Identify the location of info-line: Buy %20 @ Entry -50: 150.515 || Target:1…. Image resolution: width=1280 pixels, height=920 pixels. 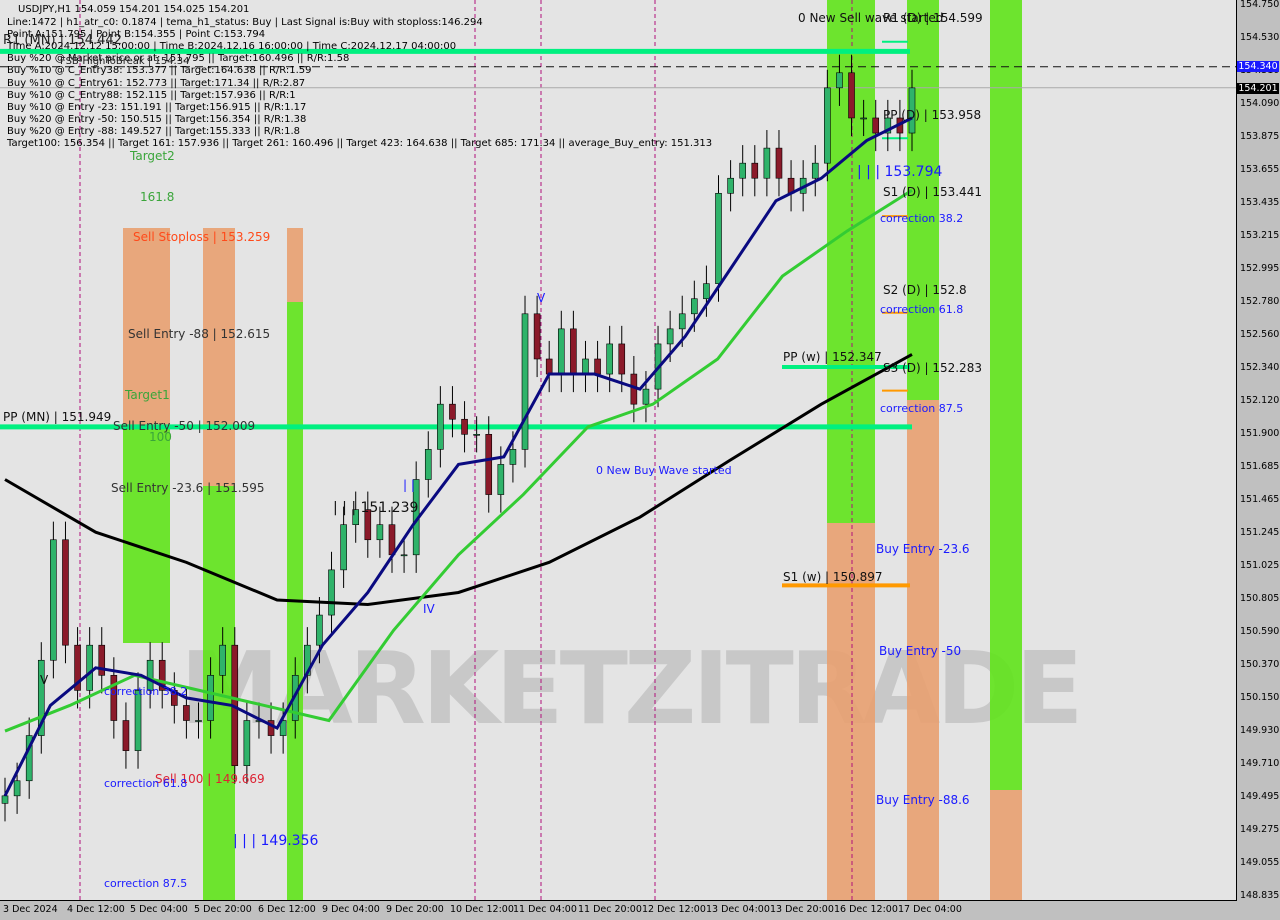
(157, 119).